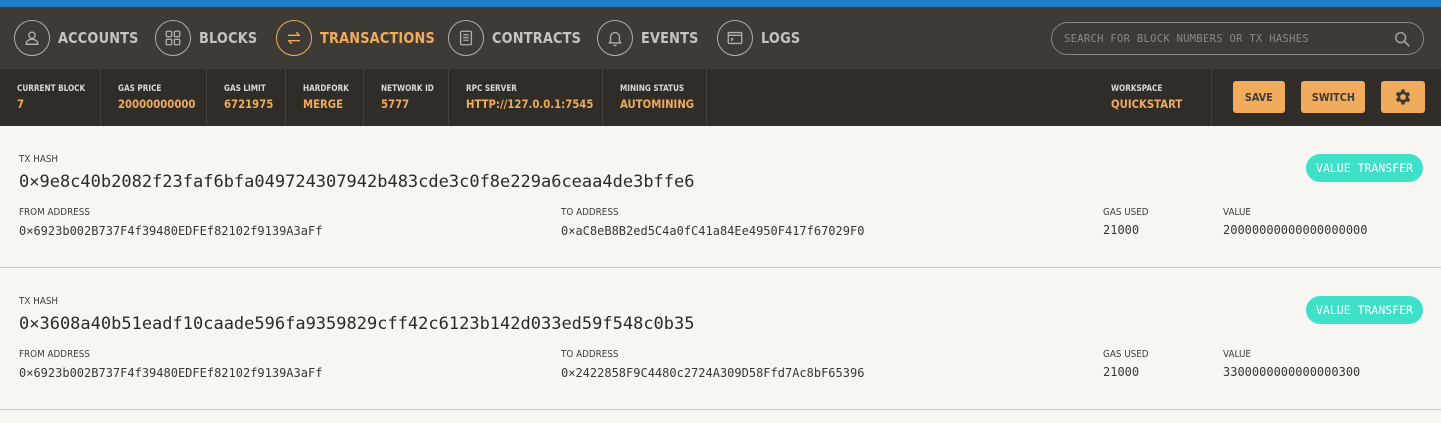  Describe the element at coordinates (657, 104) in the screenshot. I see `stat-value: AUTOMINING` at that location.